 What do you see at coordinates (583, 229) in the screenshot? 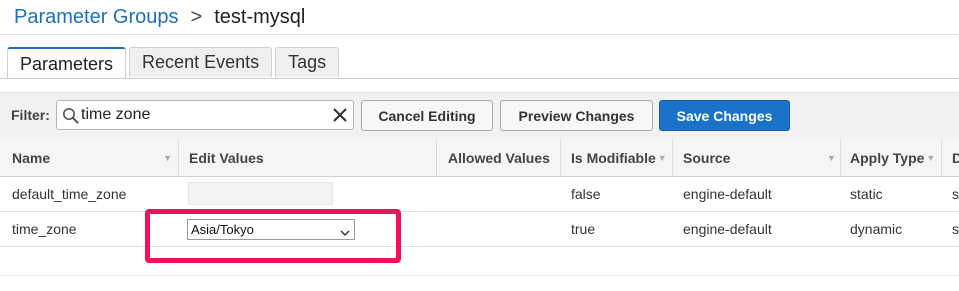
I see `cell-is-modifiable: true` at bounding box center [583, 229].